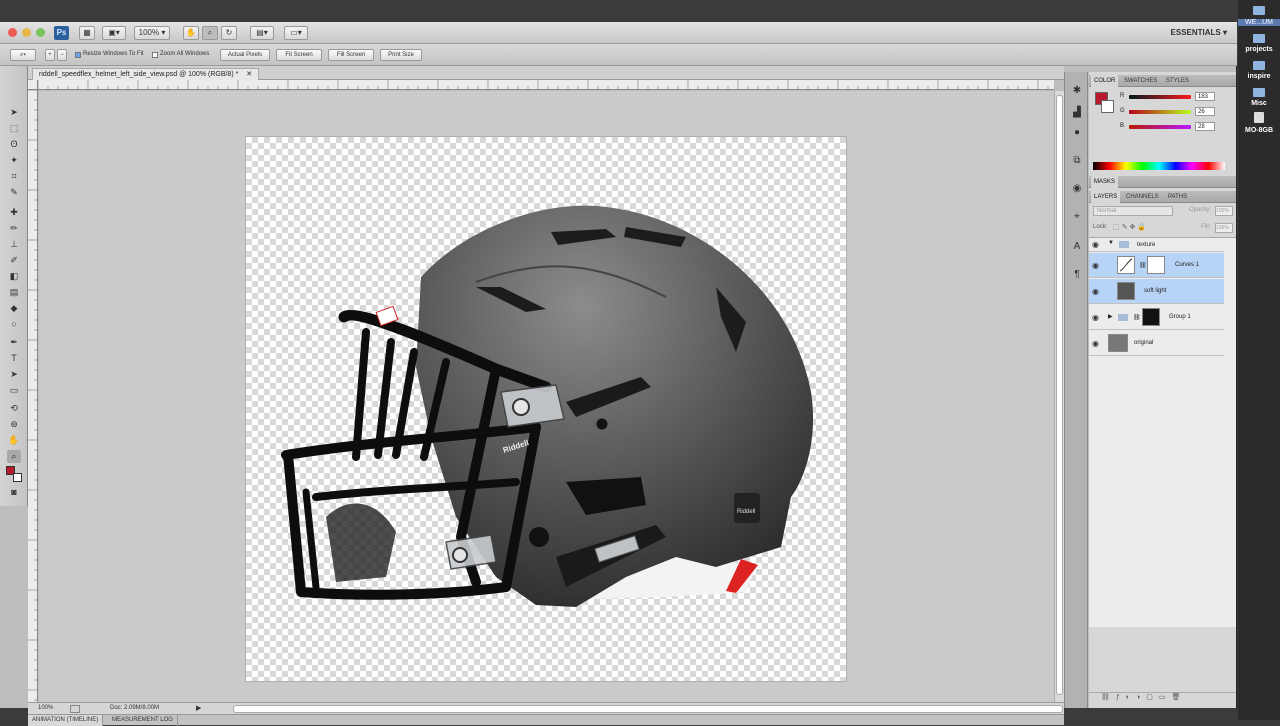  What do you see at coordinates (14, 144) in the screenshot?
I see `lasso-tool-icon: ʘ` at bounding box center [14, 144].